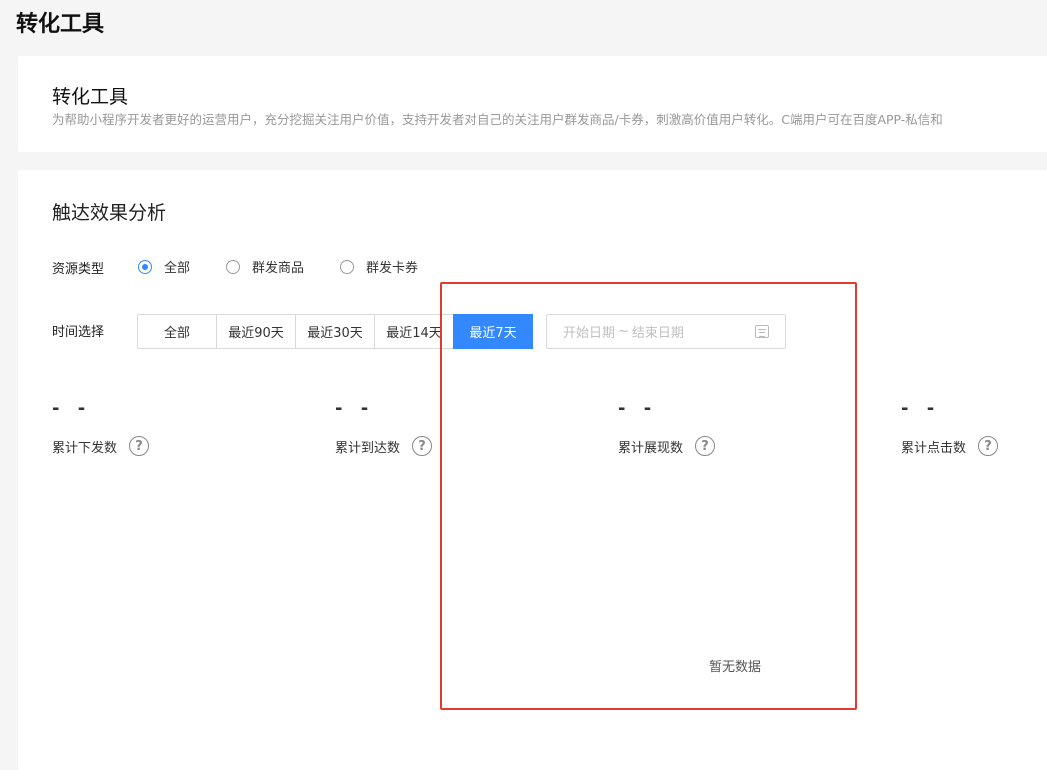 This screenshot has height=770, width=1047. I want to click on date-range-picker: 开始日期 ~ 结束日期, so click(666, 331).